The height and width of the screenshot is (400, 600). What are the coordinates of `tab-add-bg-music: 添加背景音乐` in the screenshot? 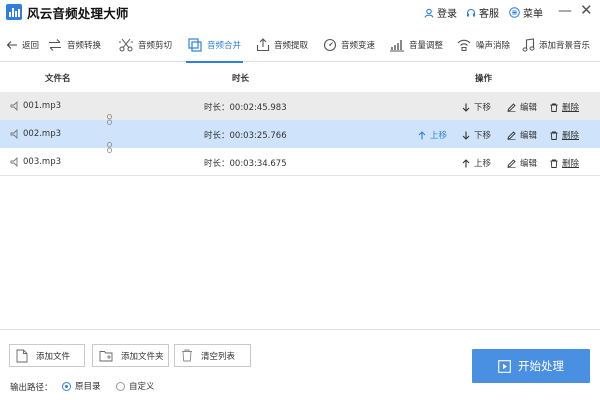 It's located at (556, 45).